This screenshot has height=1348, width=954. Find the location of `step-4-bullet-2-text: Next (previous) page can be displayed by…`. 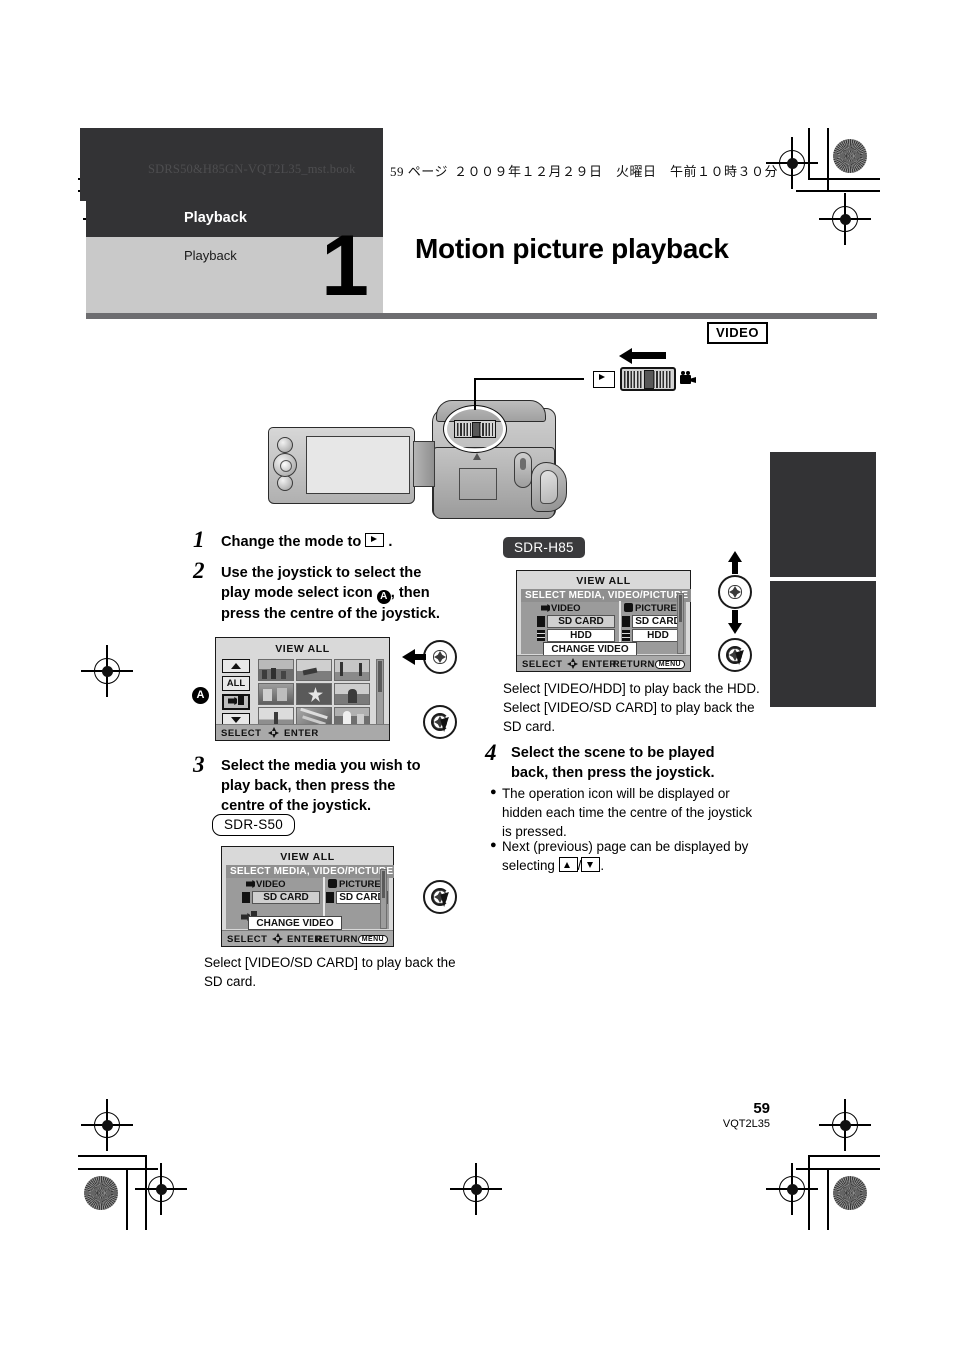

step-4-bullet-2-text: Next (previous) page can be displayed by… is located at coordinates (625, 856).